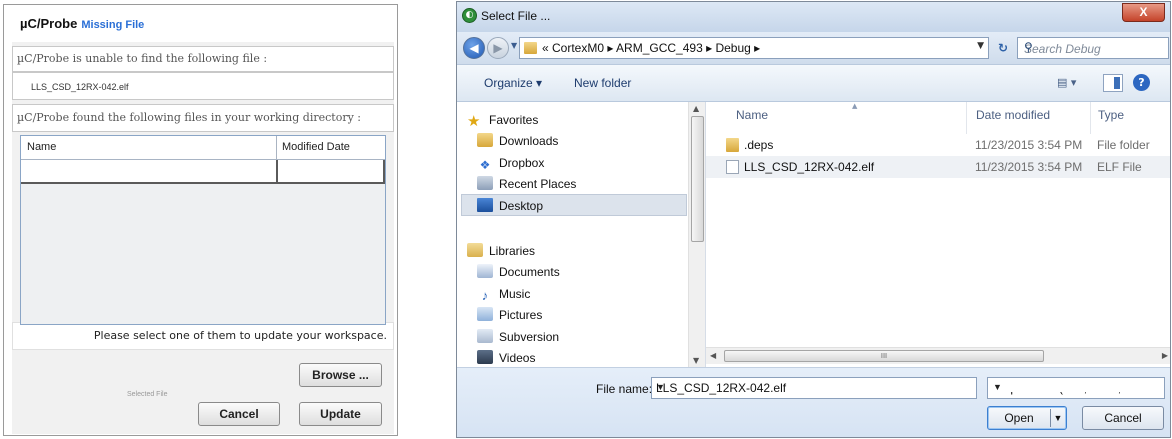 This screenshot has width=1172, height=439. I want to click on nav-item-pictures: Pictures, so click(509, 315).